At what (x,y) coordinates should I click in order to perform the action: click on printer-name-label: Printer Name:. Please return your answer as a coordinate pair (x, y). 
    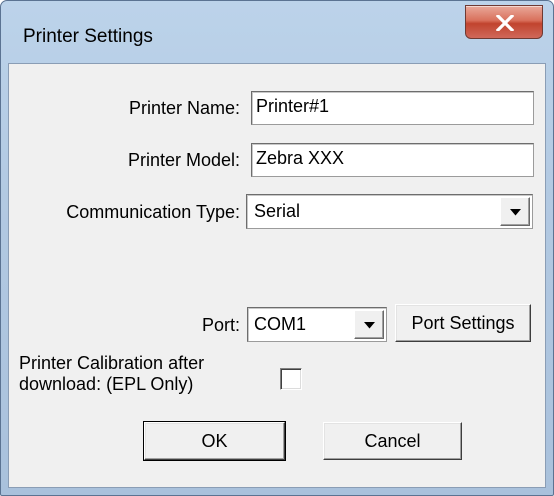
    Looking at the image, I should click on (184, 108).